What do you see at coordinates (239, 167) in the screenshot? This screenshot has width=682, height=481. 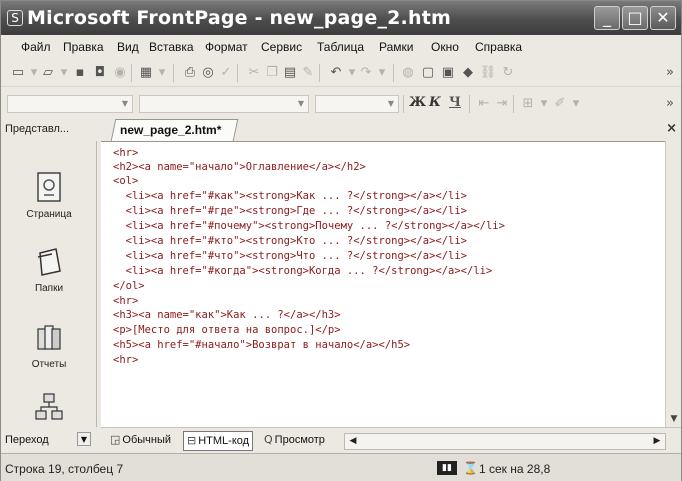 I see `code-line: <h2><a name="начало">Оглавление</a></h2>` at bounding box center [239, 167].